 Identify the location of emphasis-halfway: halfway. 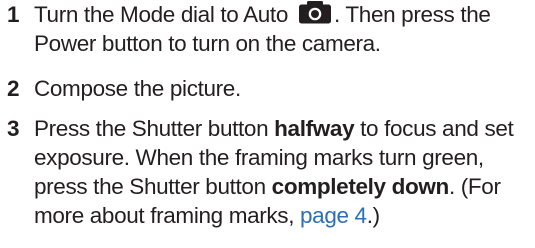
(314, 128).